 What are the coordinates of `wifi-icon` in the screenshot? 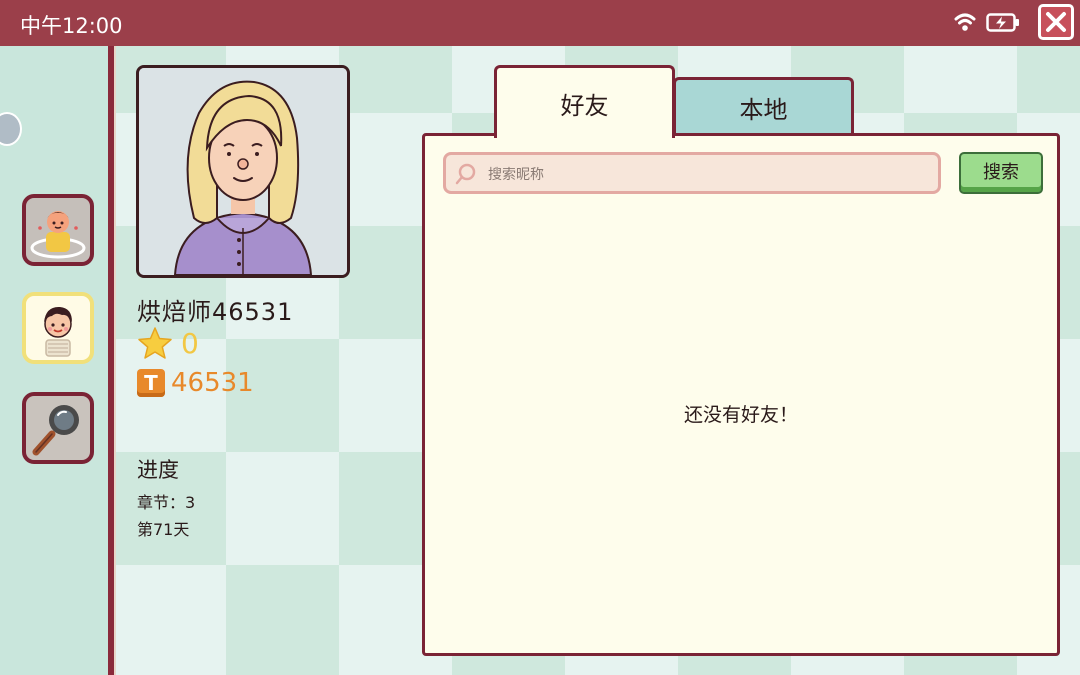 It's located at (965, 24).